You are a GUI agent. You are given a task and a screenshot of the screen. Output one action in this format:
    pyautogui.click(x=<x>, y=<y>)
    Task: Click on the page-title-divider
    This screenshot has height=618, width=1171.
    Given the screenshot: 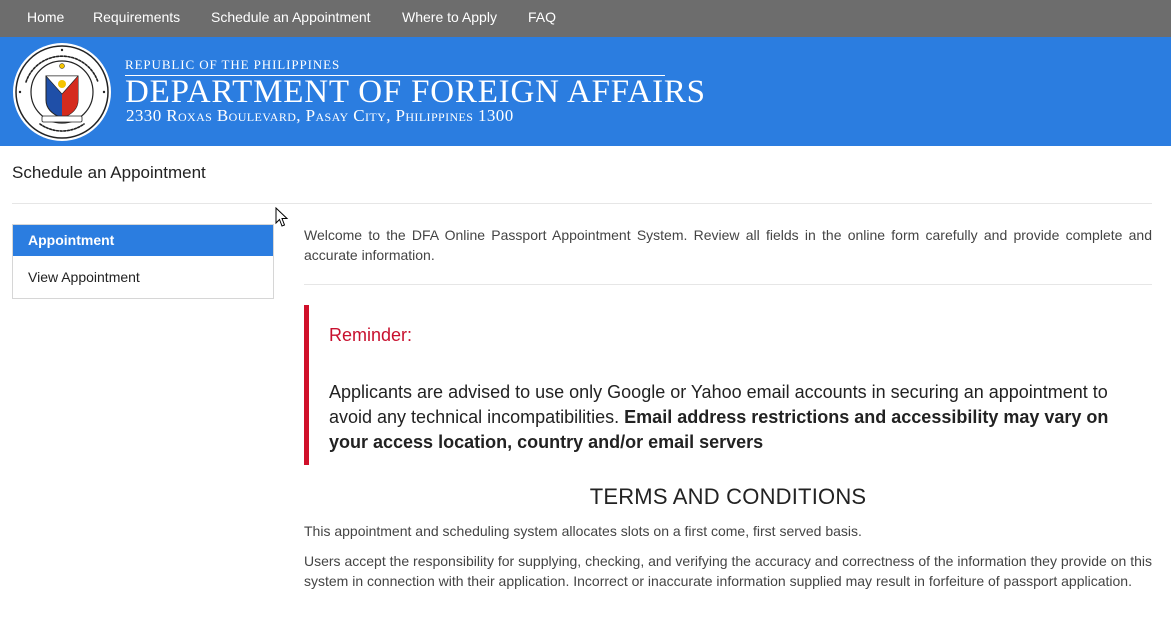 What is the action you would take?
    pyautogui.click(x=582, y=203)
    